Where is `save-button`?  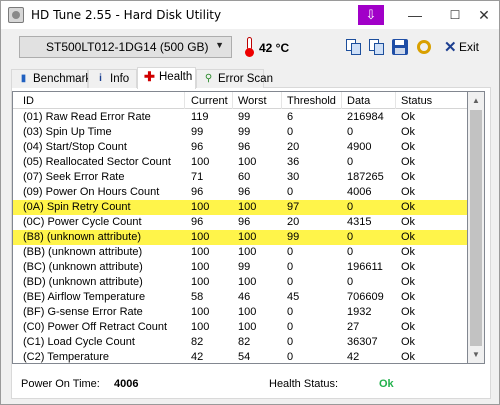 save-button is located at coordinates (400, 47).